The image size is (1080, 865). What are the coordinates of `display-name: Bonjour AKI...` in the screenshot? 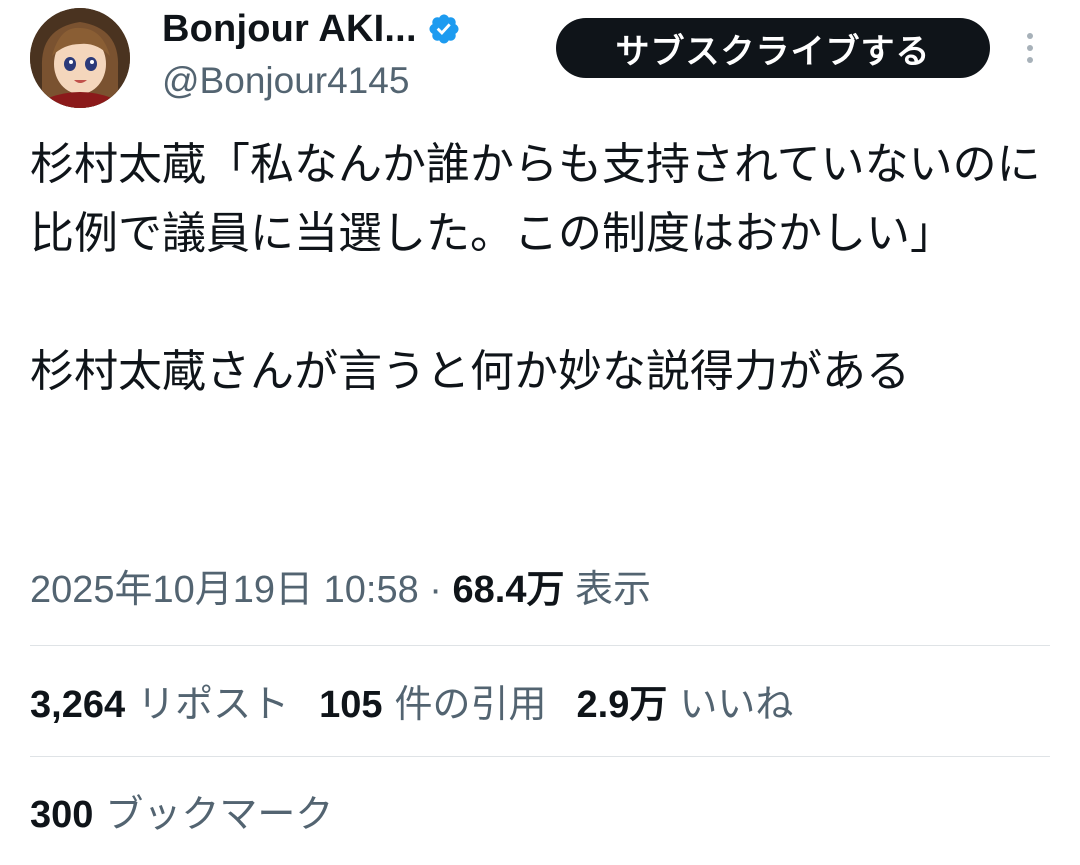 It's located at (289, 29).